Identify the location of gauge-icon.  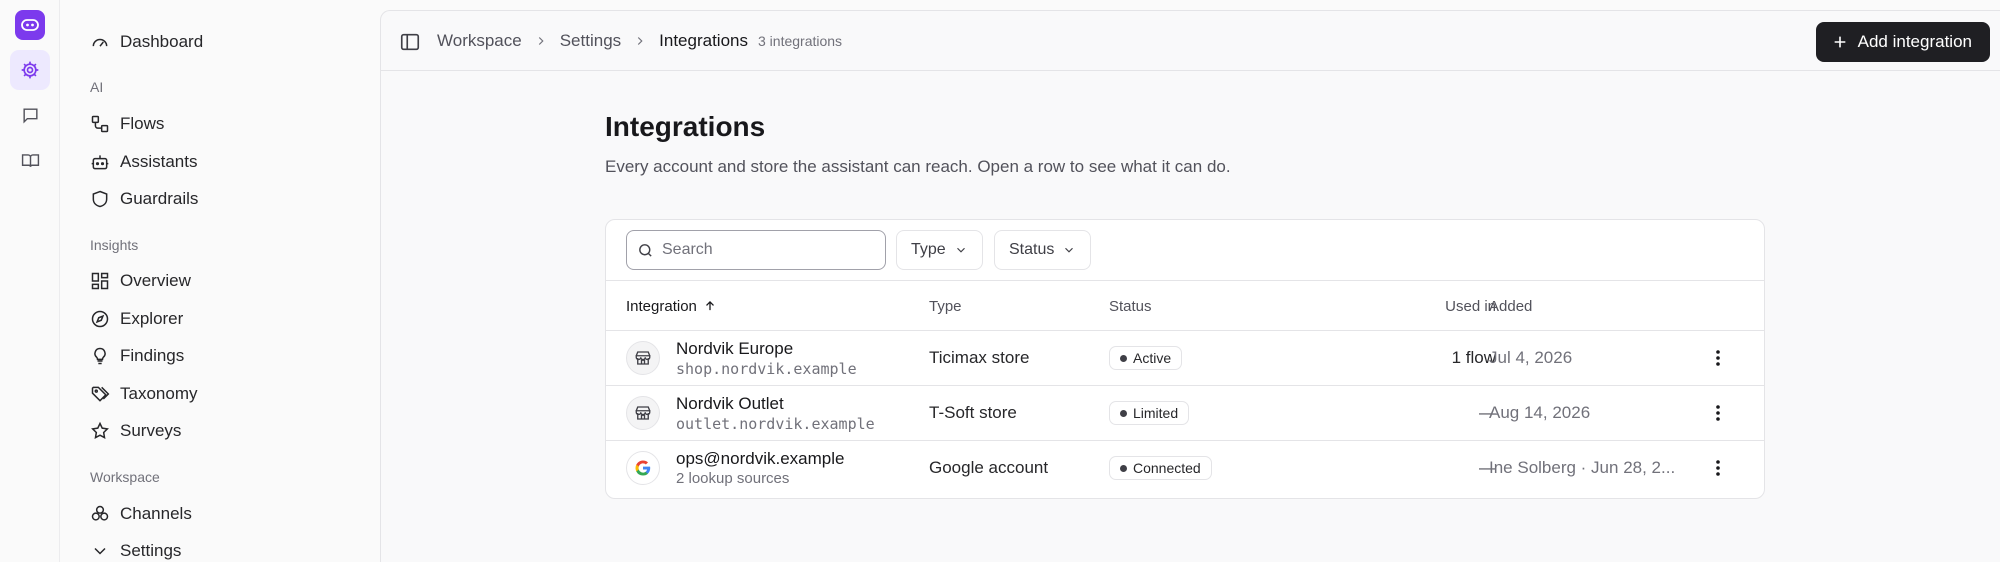
(100, 42).